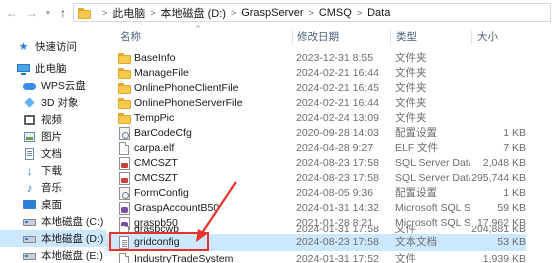  I want to click on column-header-type: 类型, so click(406, 37).